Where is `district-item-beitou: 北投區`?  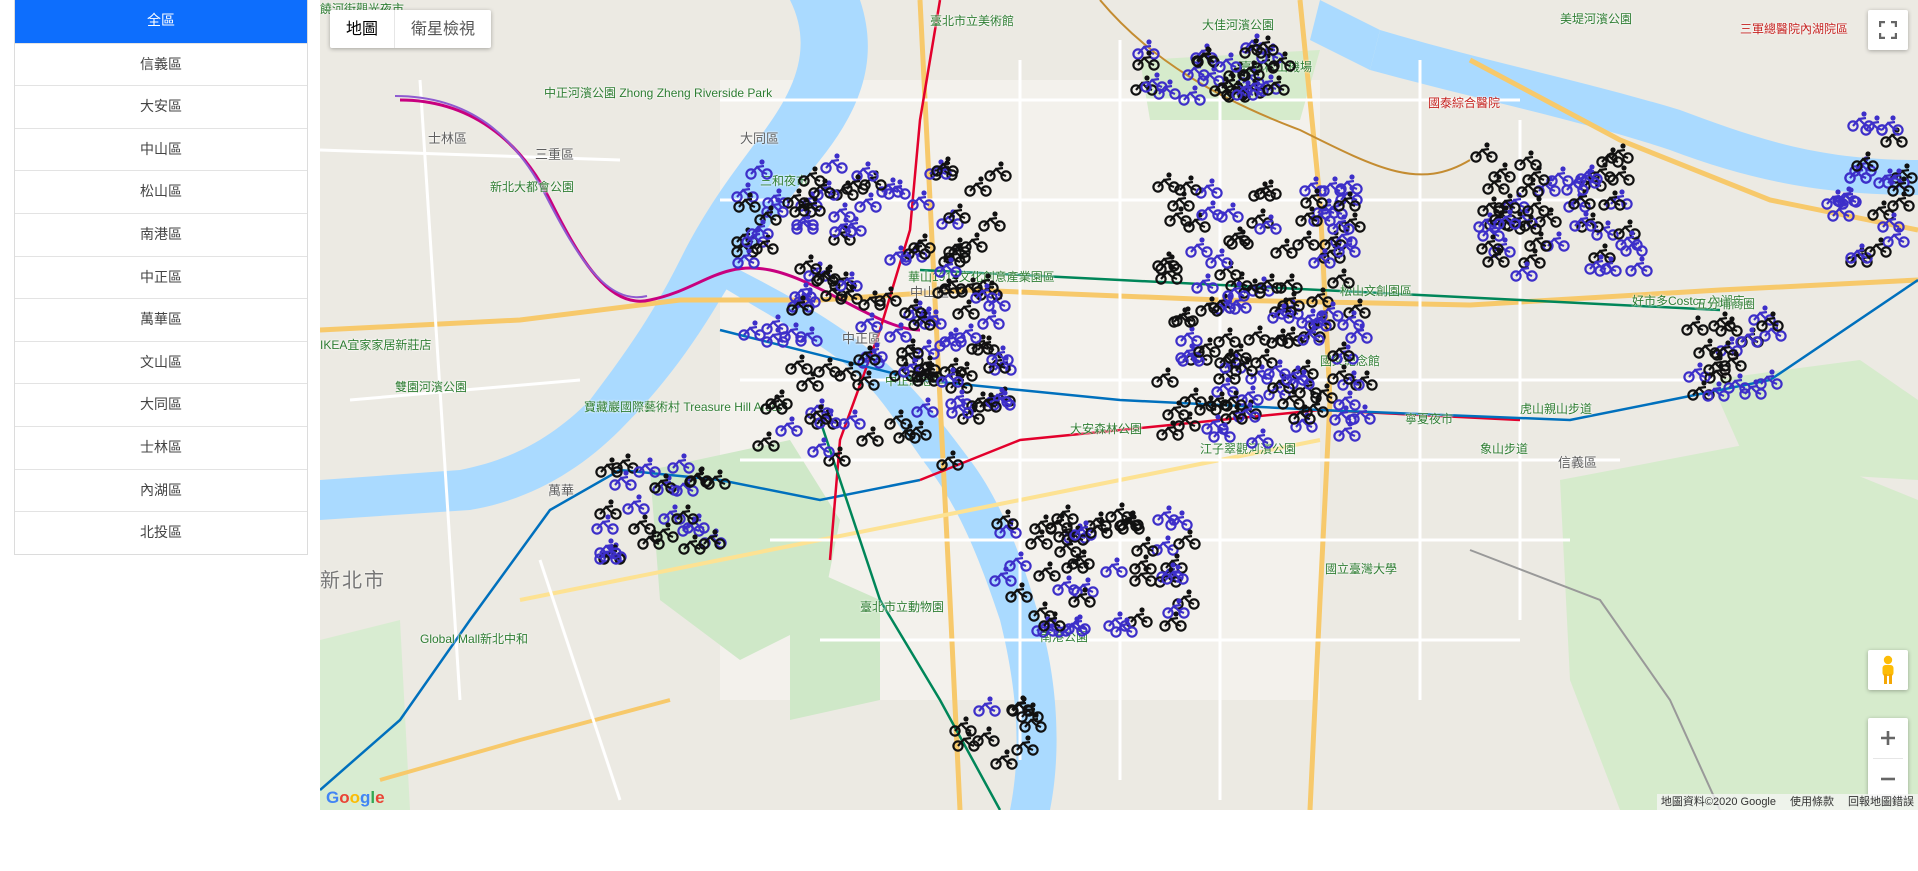
district-item-beitou: 北投區 is located at coordinates (161, 532).